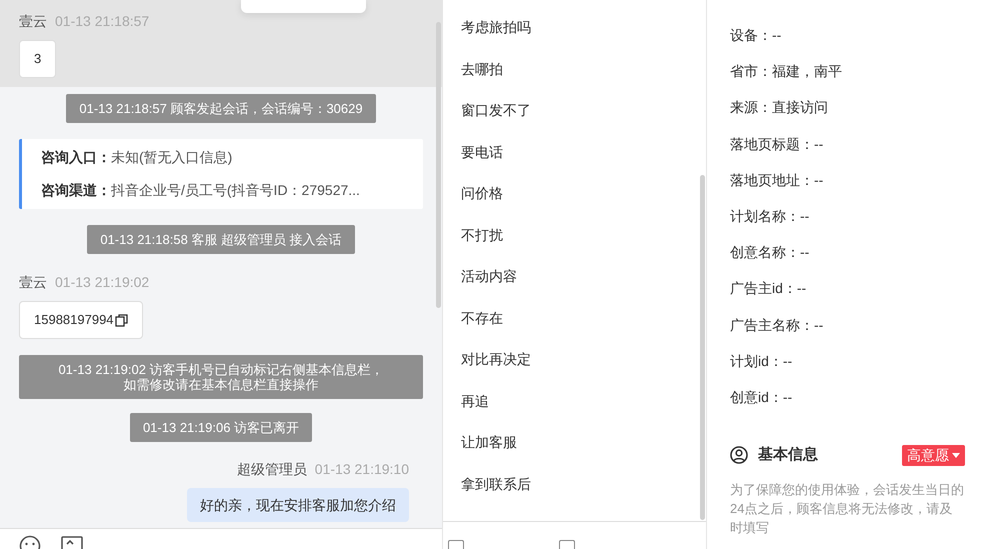 Image resolution: width=986 pixels, height=549 pixels. I want to click on system-notice: 01-13 21:19:06 访客已离开, so click(221, 427).